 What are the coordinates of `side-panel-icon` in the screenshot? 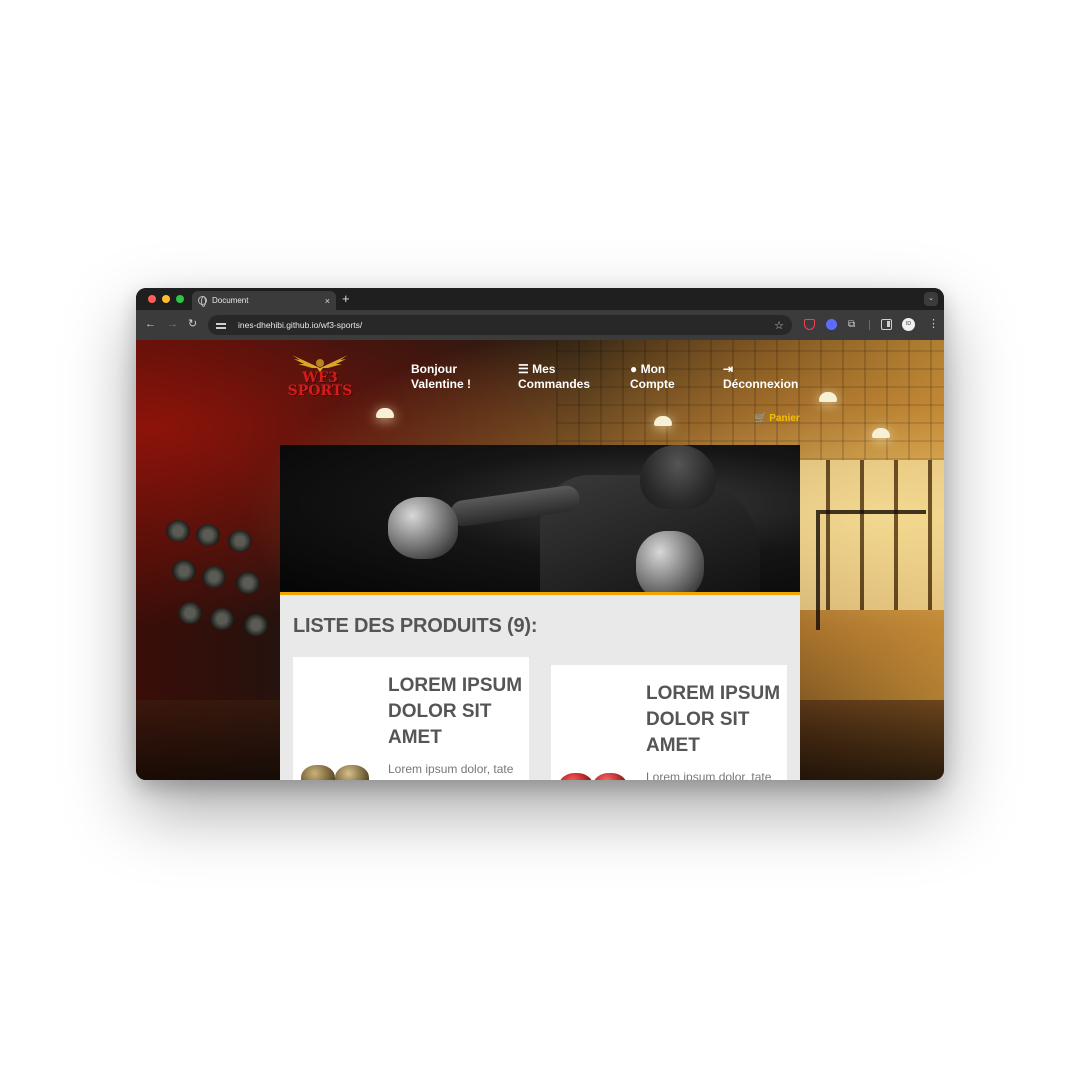 It's located at (886, 324).